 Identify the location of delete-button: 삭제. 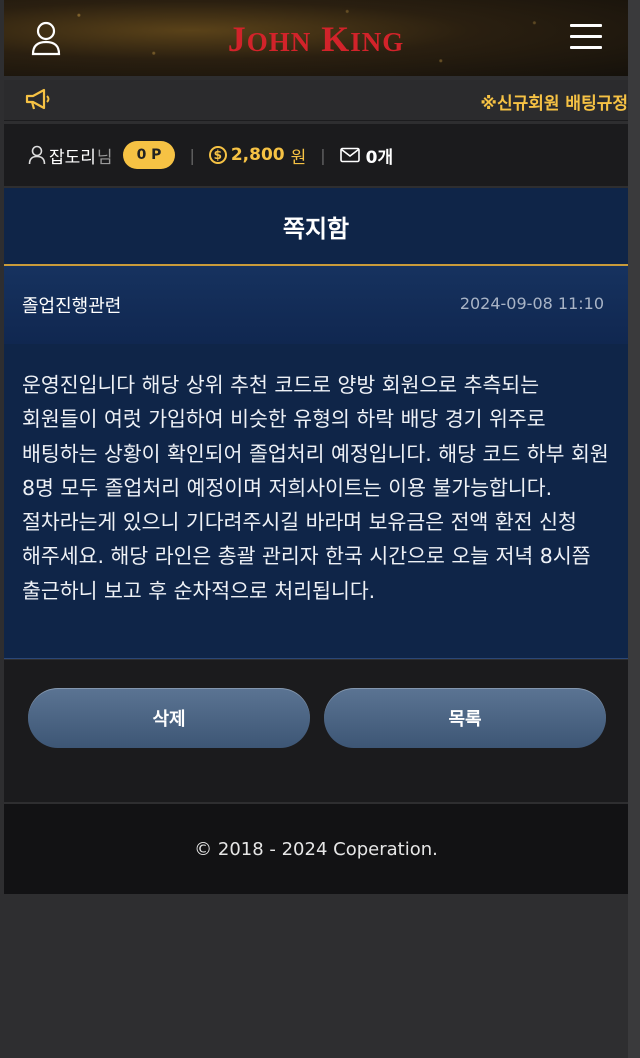
(169, 718).